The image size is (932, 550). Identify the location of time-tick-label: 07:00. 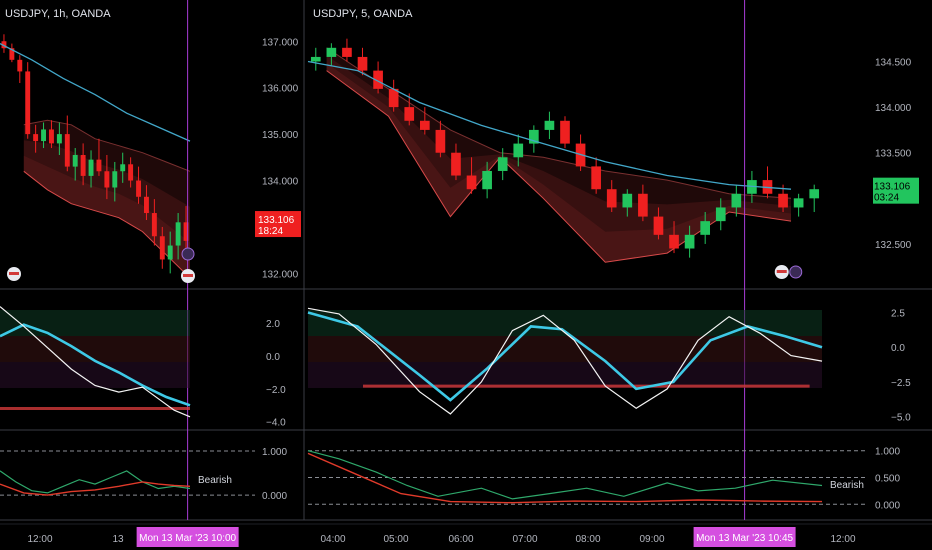
(524, 539).